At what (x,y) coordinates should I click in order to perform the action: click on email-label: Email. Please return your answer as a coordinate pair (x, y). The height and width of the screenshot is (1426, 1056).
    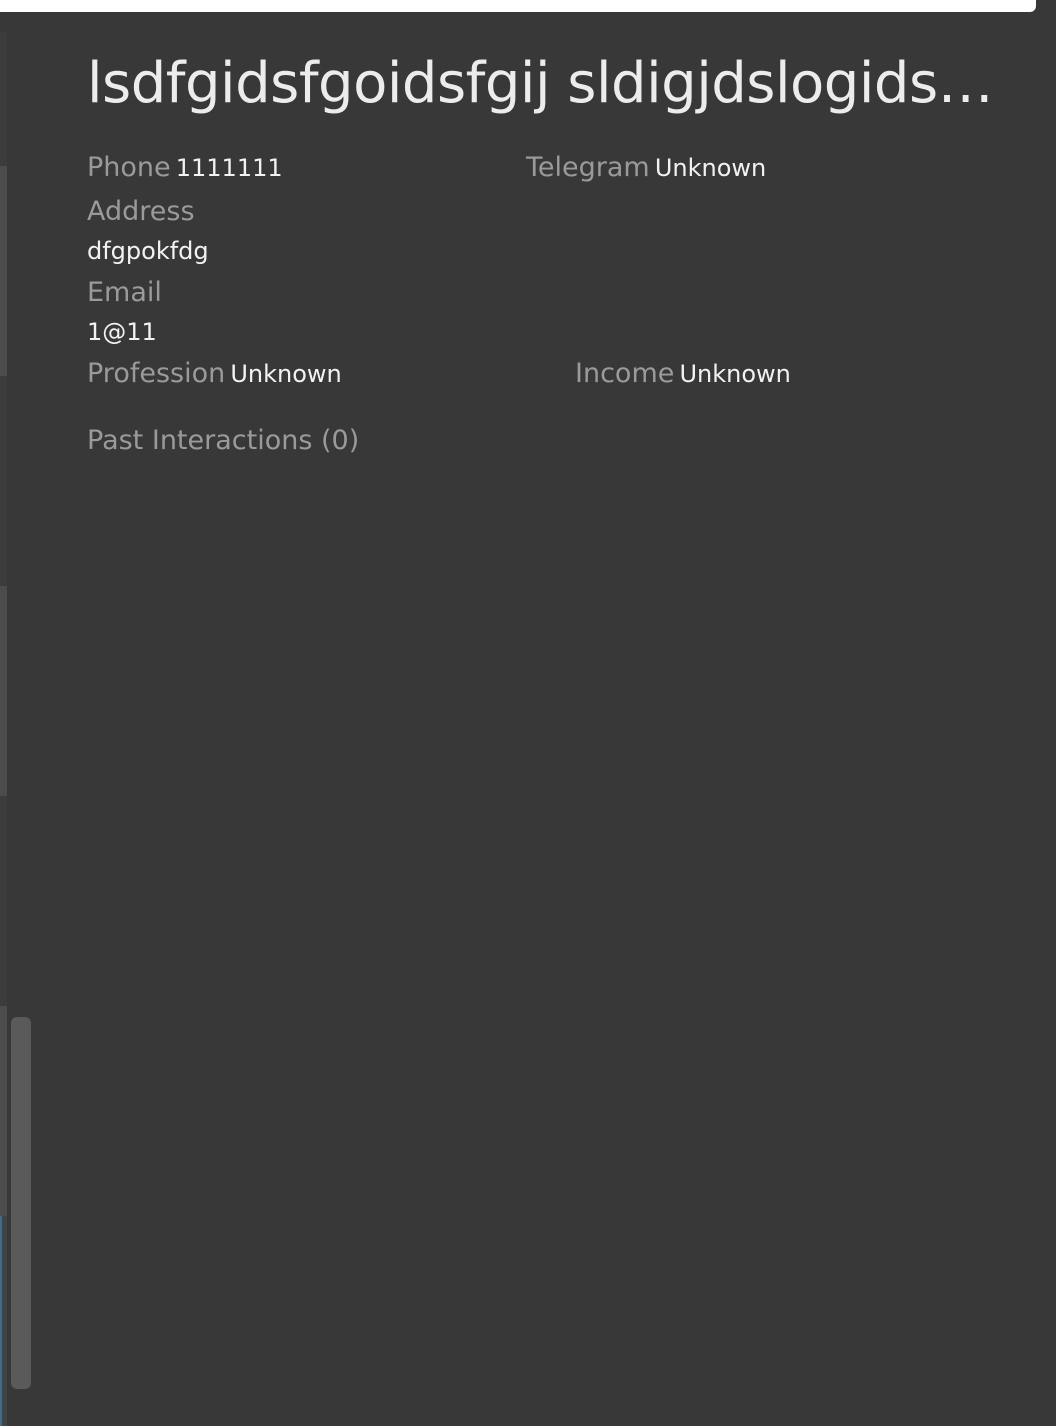
    Looking at the image, I should click on (124, 292).